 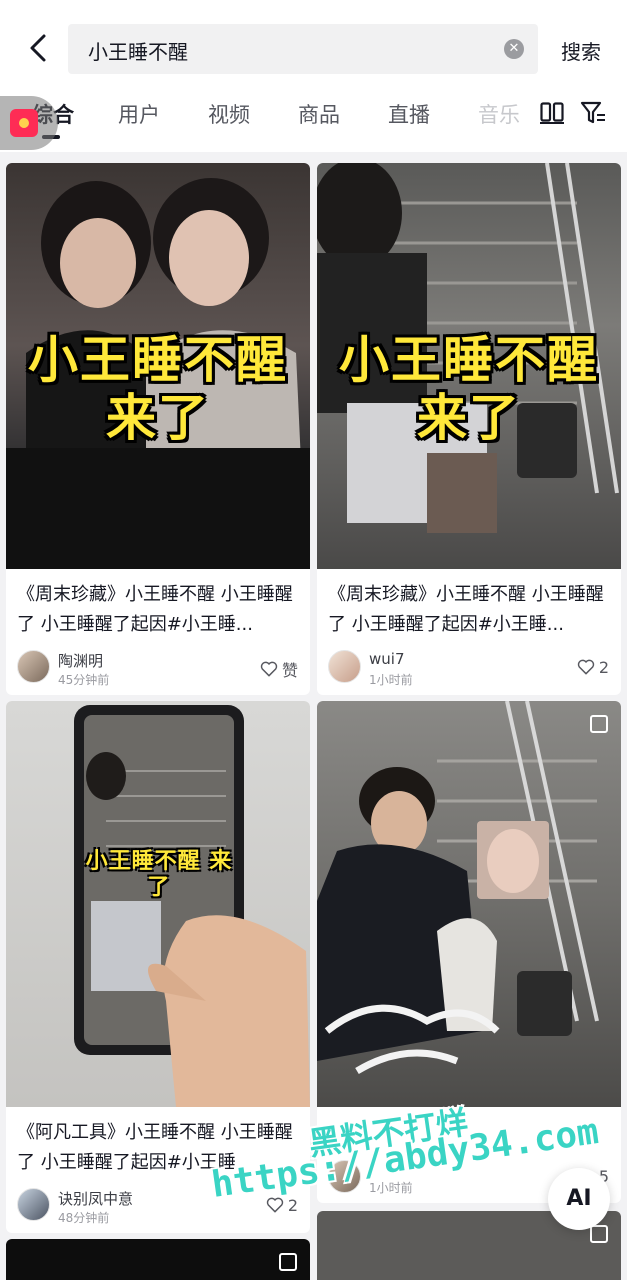 I want to click on ai-assistant-button: AI, so click(x=579, y=1199).